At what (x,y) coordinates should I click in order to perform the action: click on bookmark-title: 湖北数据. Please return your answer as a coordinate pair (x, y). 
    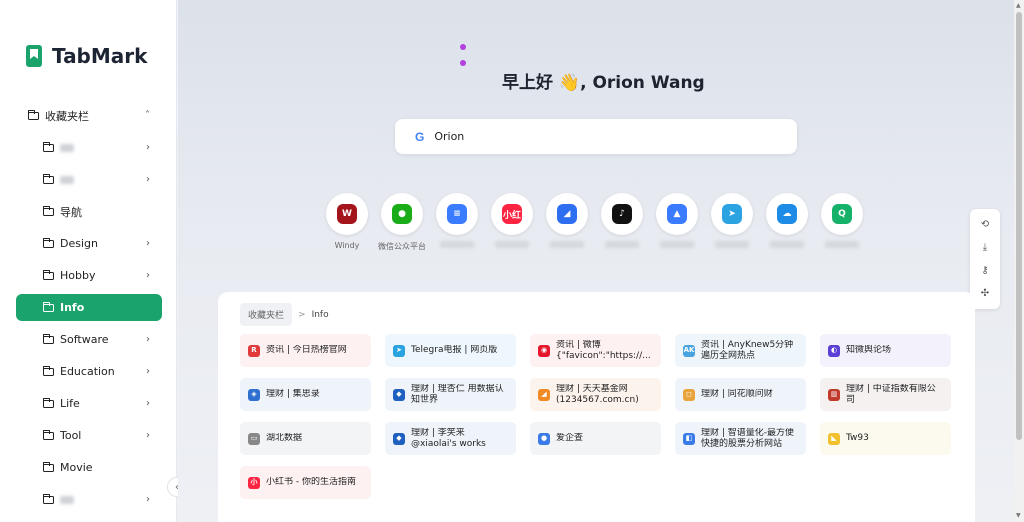
    Looking at the image, I should click on (284, 438).